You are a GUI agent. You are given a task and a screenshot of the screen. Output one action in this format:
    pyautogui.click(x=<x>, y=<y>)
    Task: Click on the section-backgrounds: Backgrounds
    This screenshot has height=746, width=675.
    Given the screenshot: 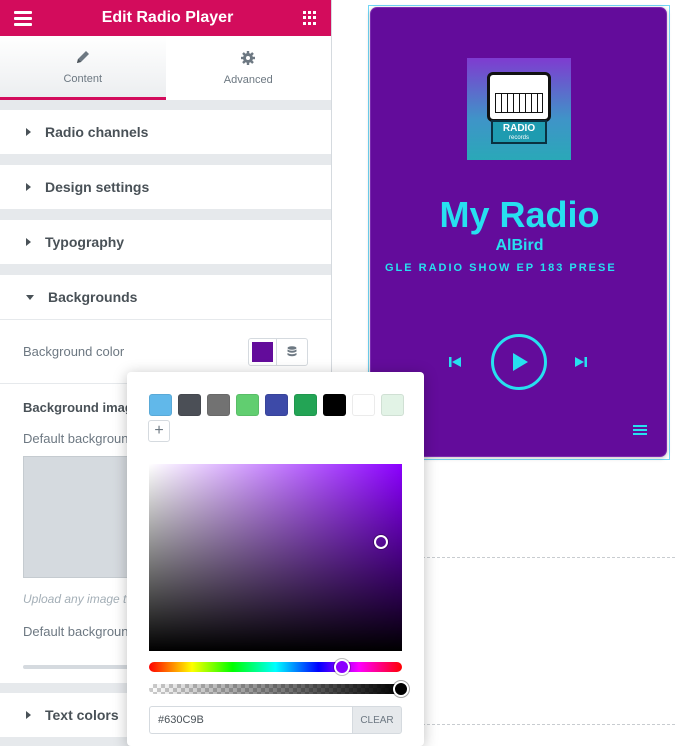 What is the action you would take?
    pyautogui.click(x=165, y=297)
    